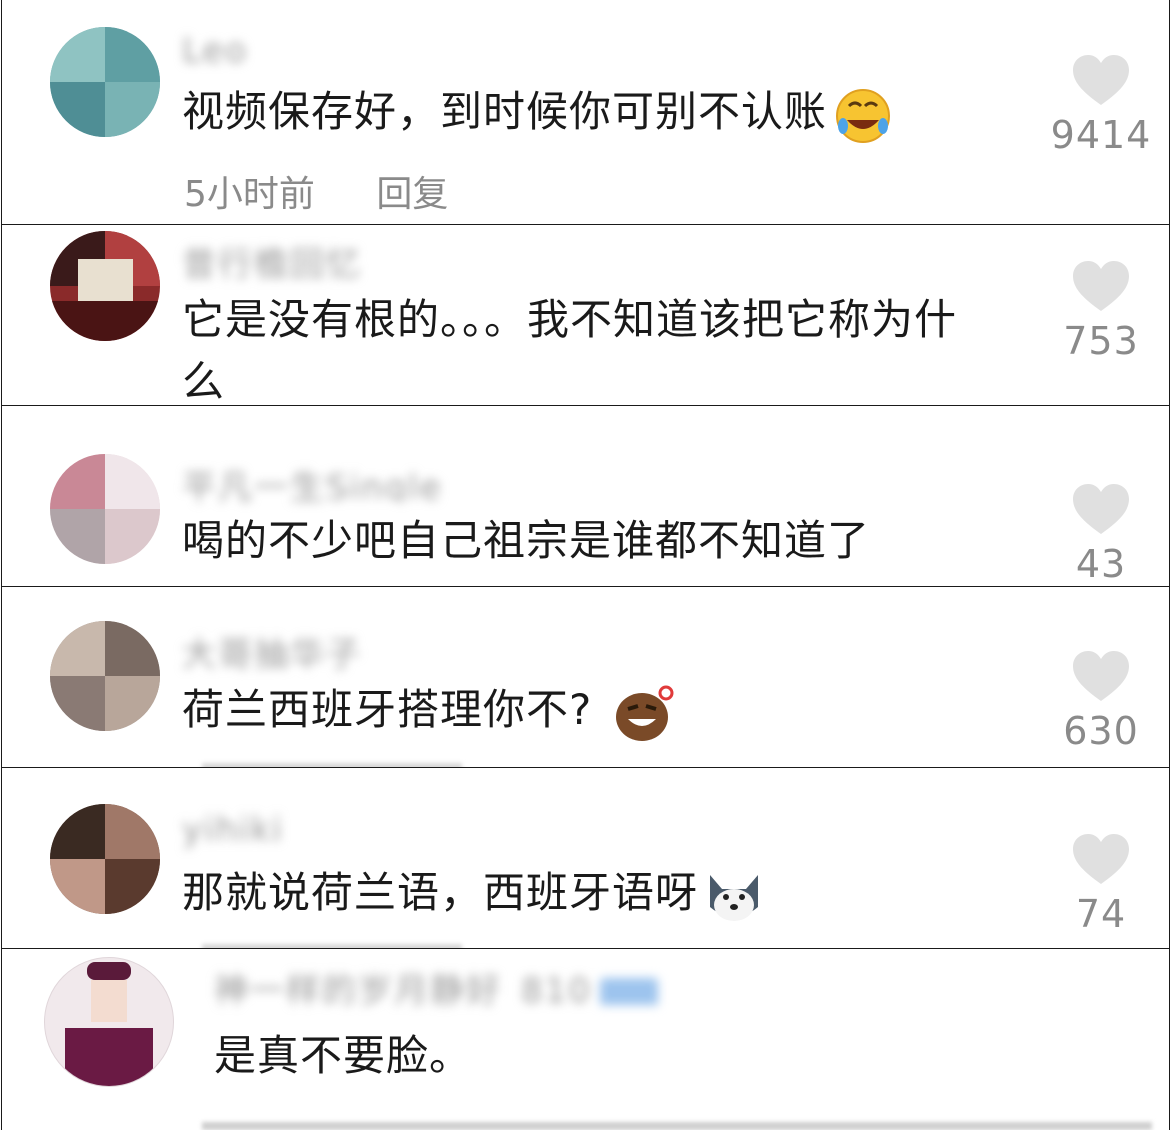 The height and width of the screenshot is (1130, 1172). I want to click on like-button: 74, so click(1097, 885).